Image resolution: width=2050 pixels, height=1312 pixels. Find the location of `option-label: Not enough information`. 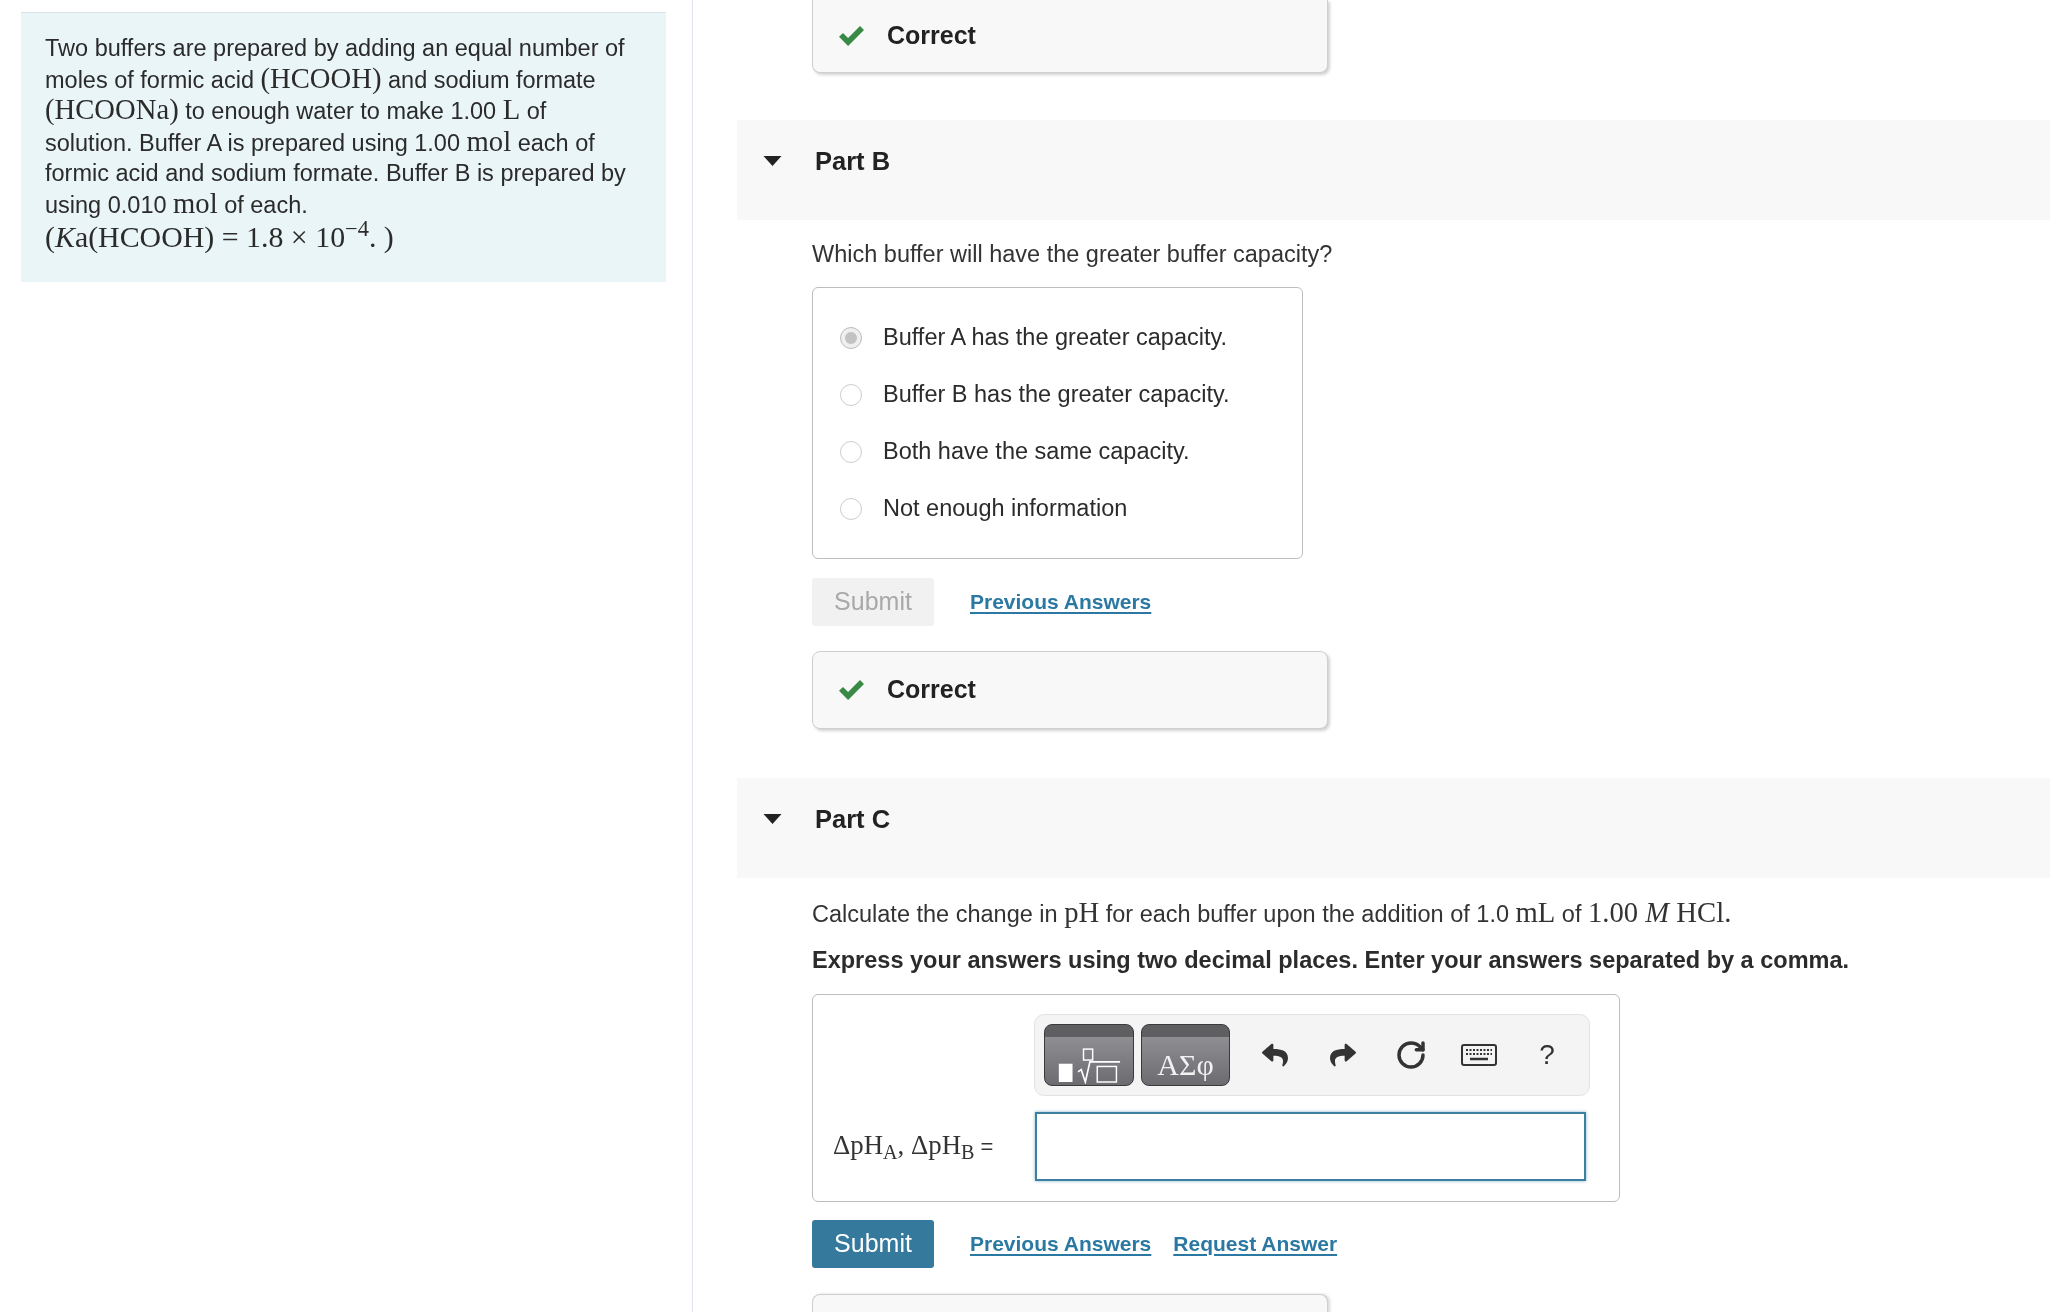

option-label: Not enough information is located at coordinates (1005, 508).